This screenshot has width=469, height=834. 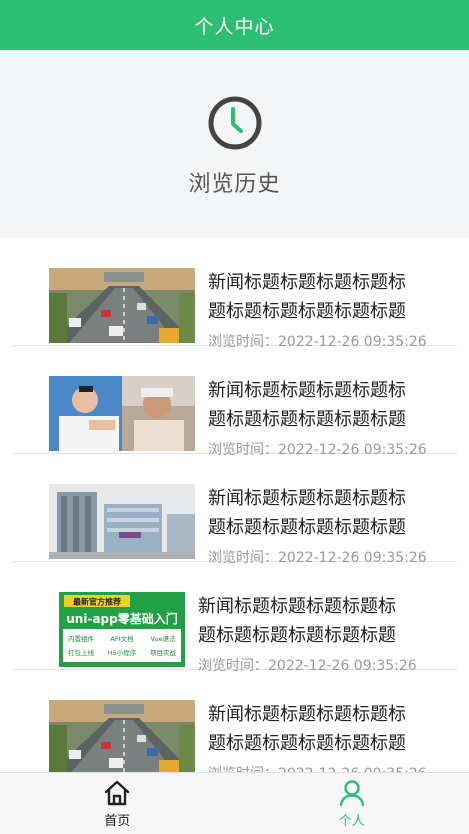 I want to click on banner-chip: H5小程序, so click(x=122, y=652).